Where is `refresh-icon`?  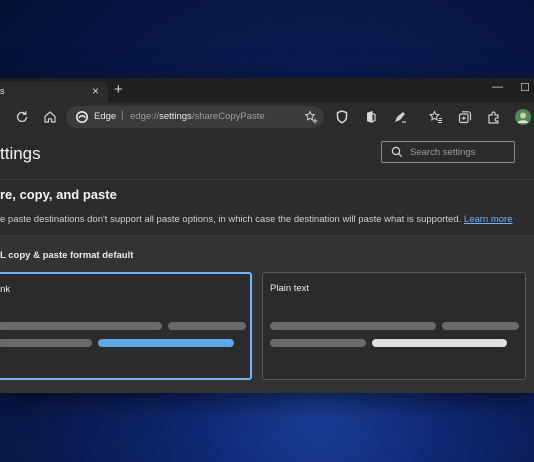
refresh-icon is located at coordinates (22, 117).